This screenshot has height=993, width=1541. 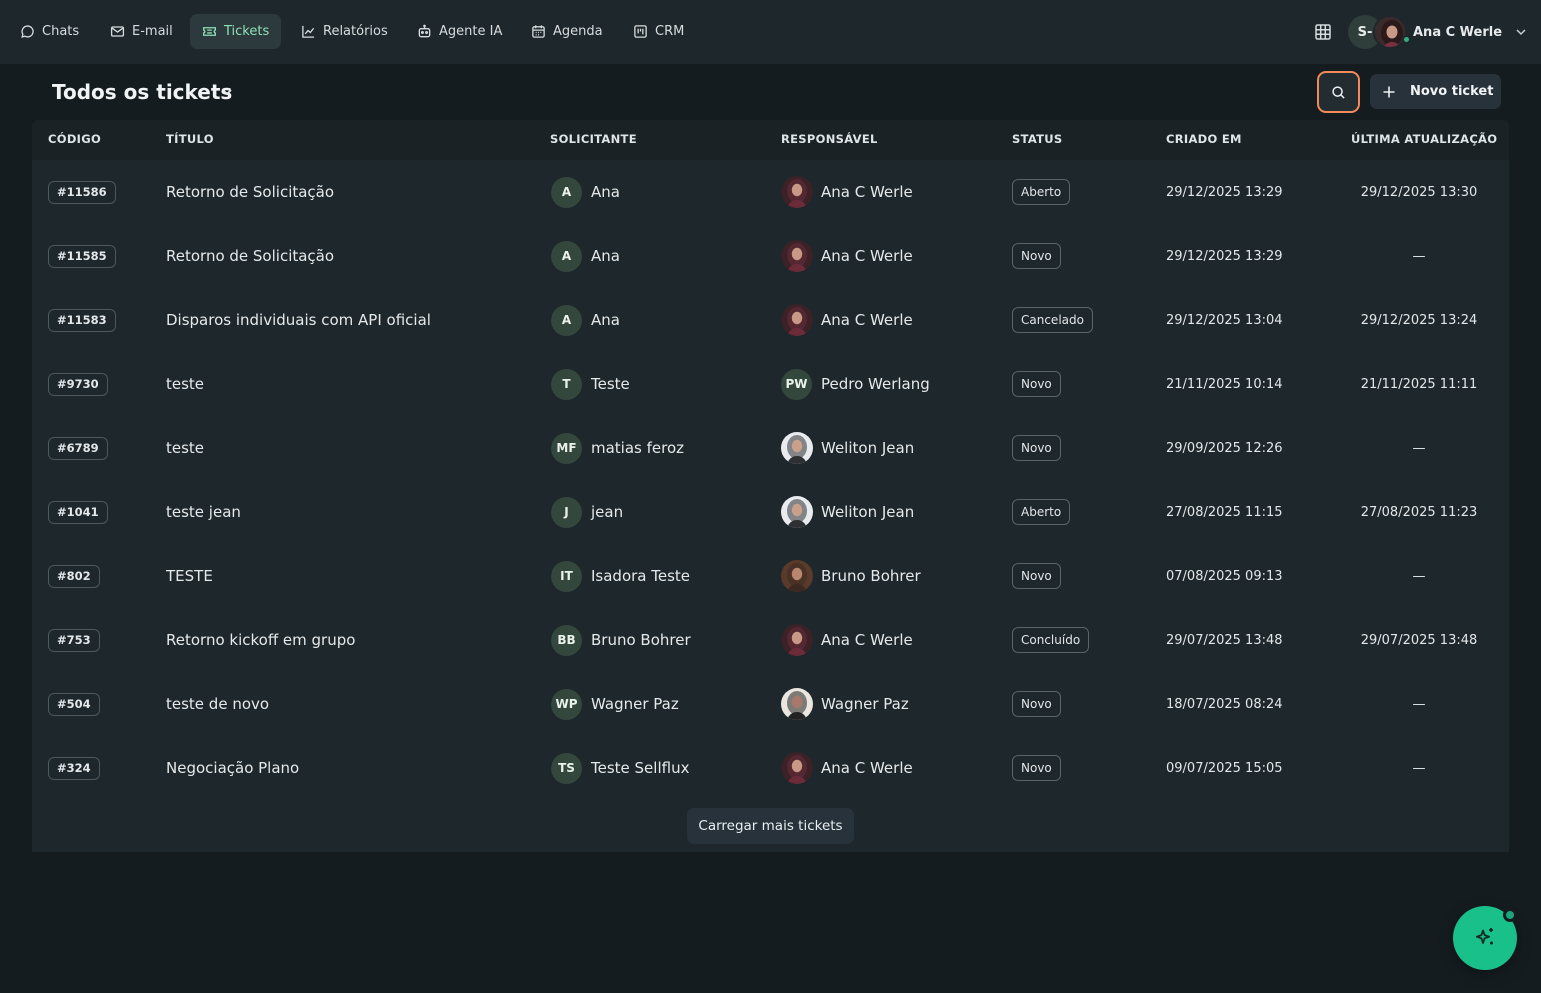 I want to click on requester-cell: BB Bruno Bohrer, so click(x=621, y=640).